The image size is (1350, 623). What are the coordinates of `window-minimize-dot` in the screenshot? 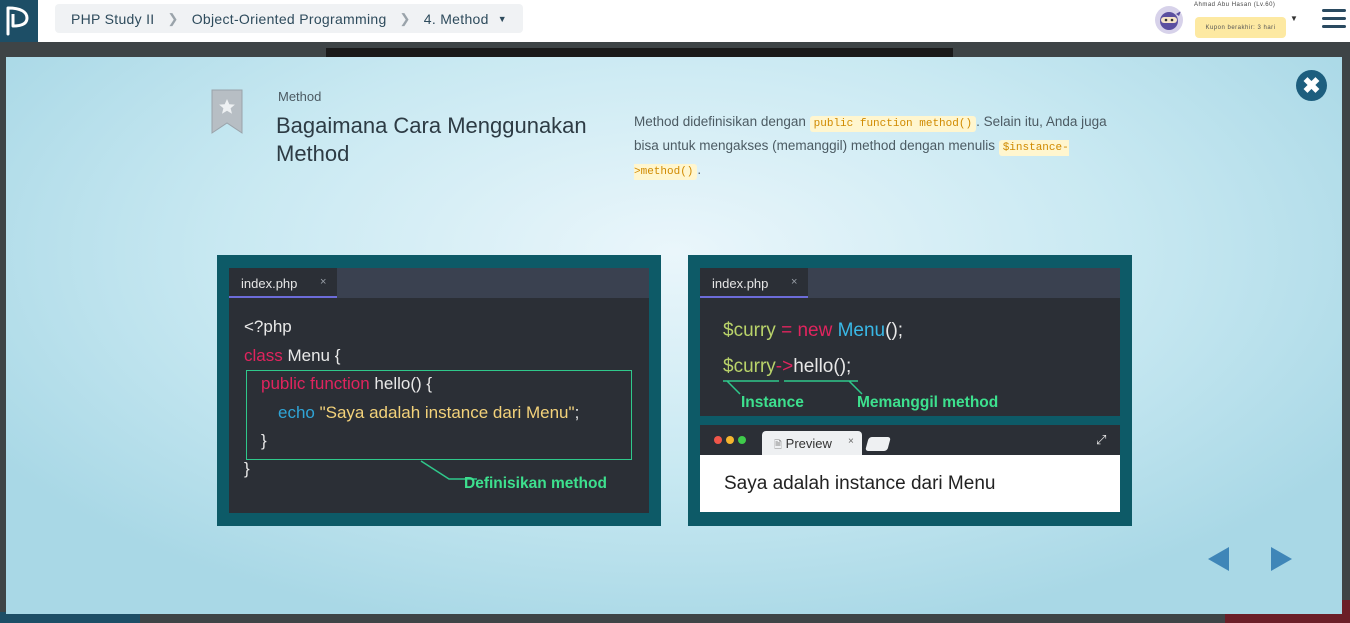 It's located at (730, 440).